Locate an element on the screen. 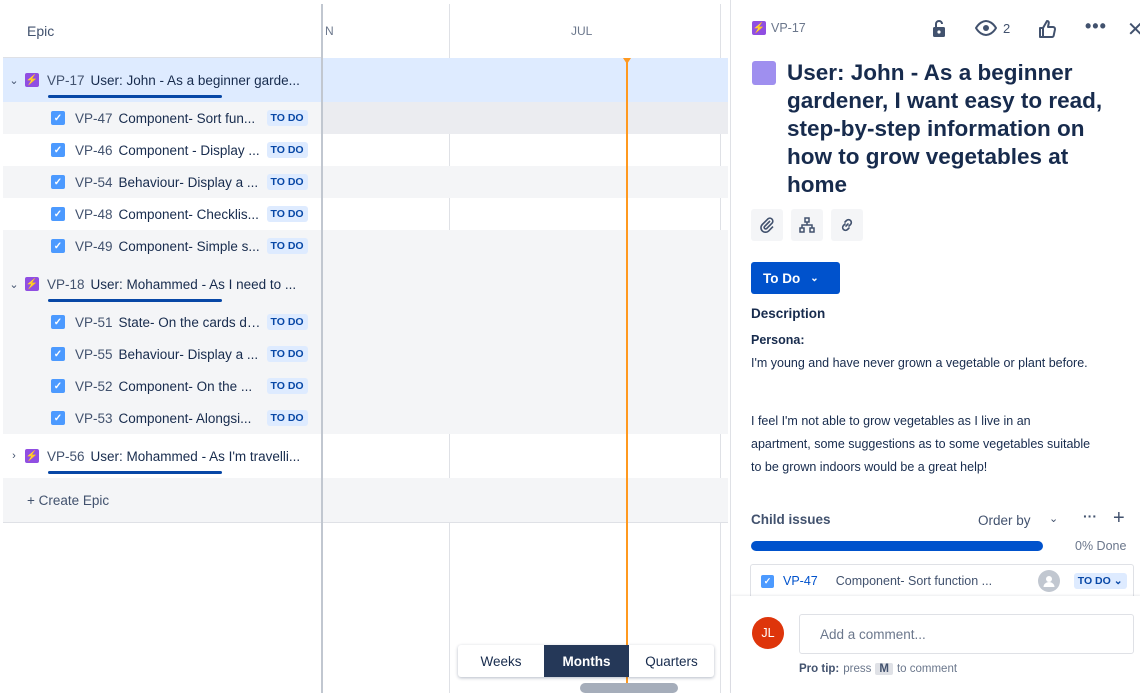 The height and width of the screenshot is (693, 1140). child-issue-row: ✓ VP-48 Component- Checklis... TO DO is located at coordinates (162, 214).